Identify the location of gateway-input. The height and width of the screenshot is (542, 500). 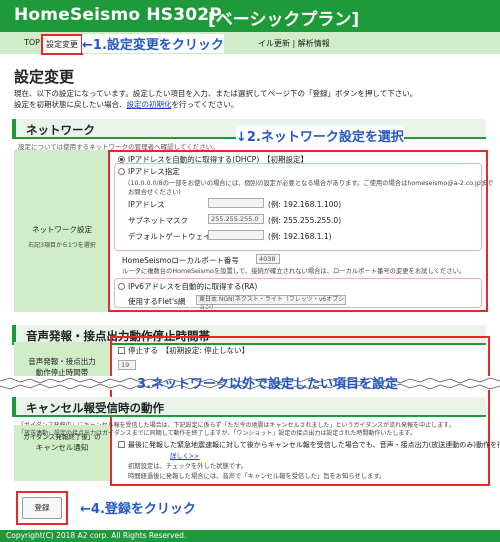
(236, 235).